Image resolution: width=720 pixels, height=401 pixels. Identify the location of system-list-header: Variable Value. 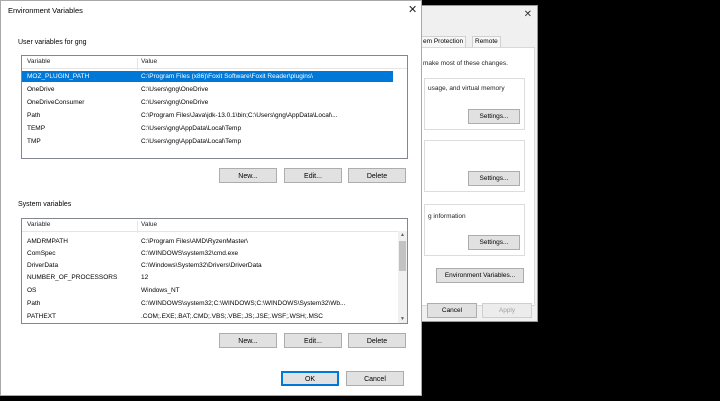
(214, 226).